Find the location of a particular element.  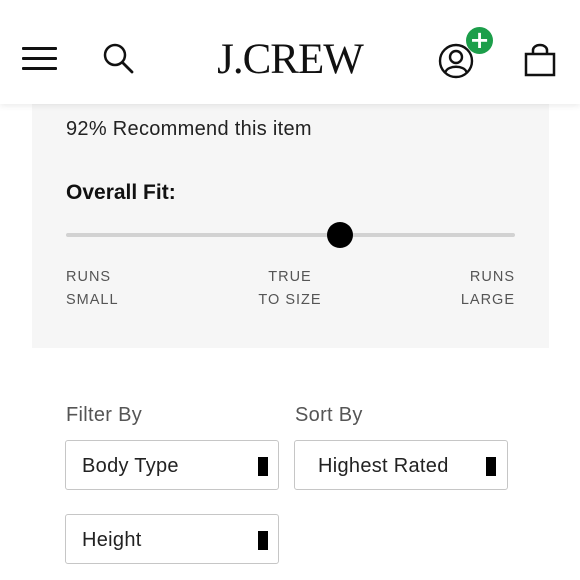

height-dropdown: Height is located at coordinates (172, 539).